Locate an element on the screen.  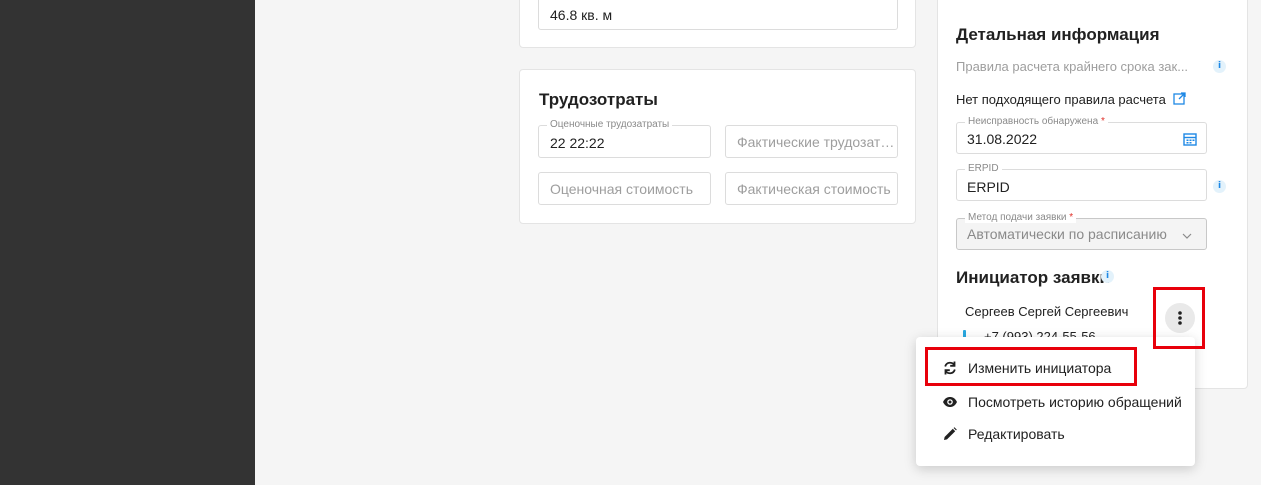
labor-title: Трудозотраты is located at coordinates (598, 99).